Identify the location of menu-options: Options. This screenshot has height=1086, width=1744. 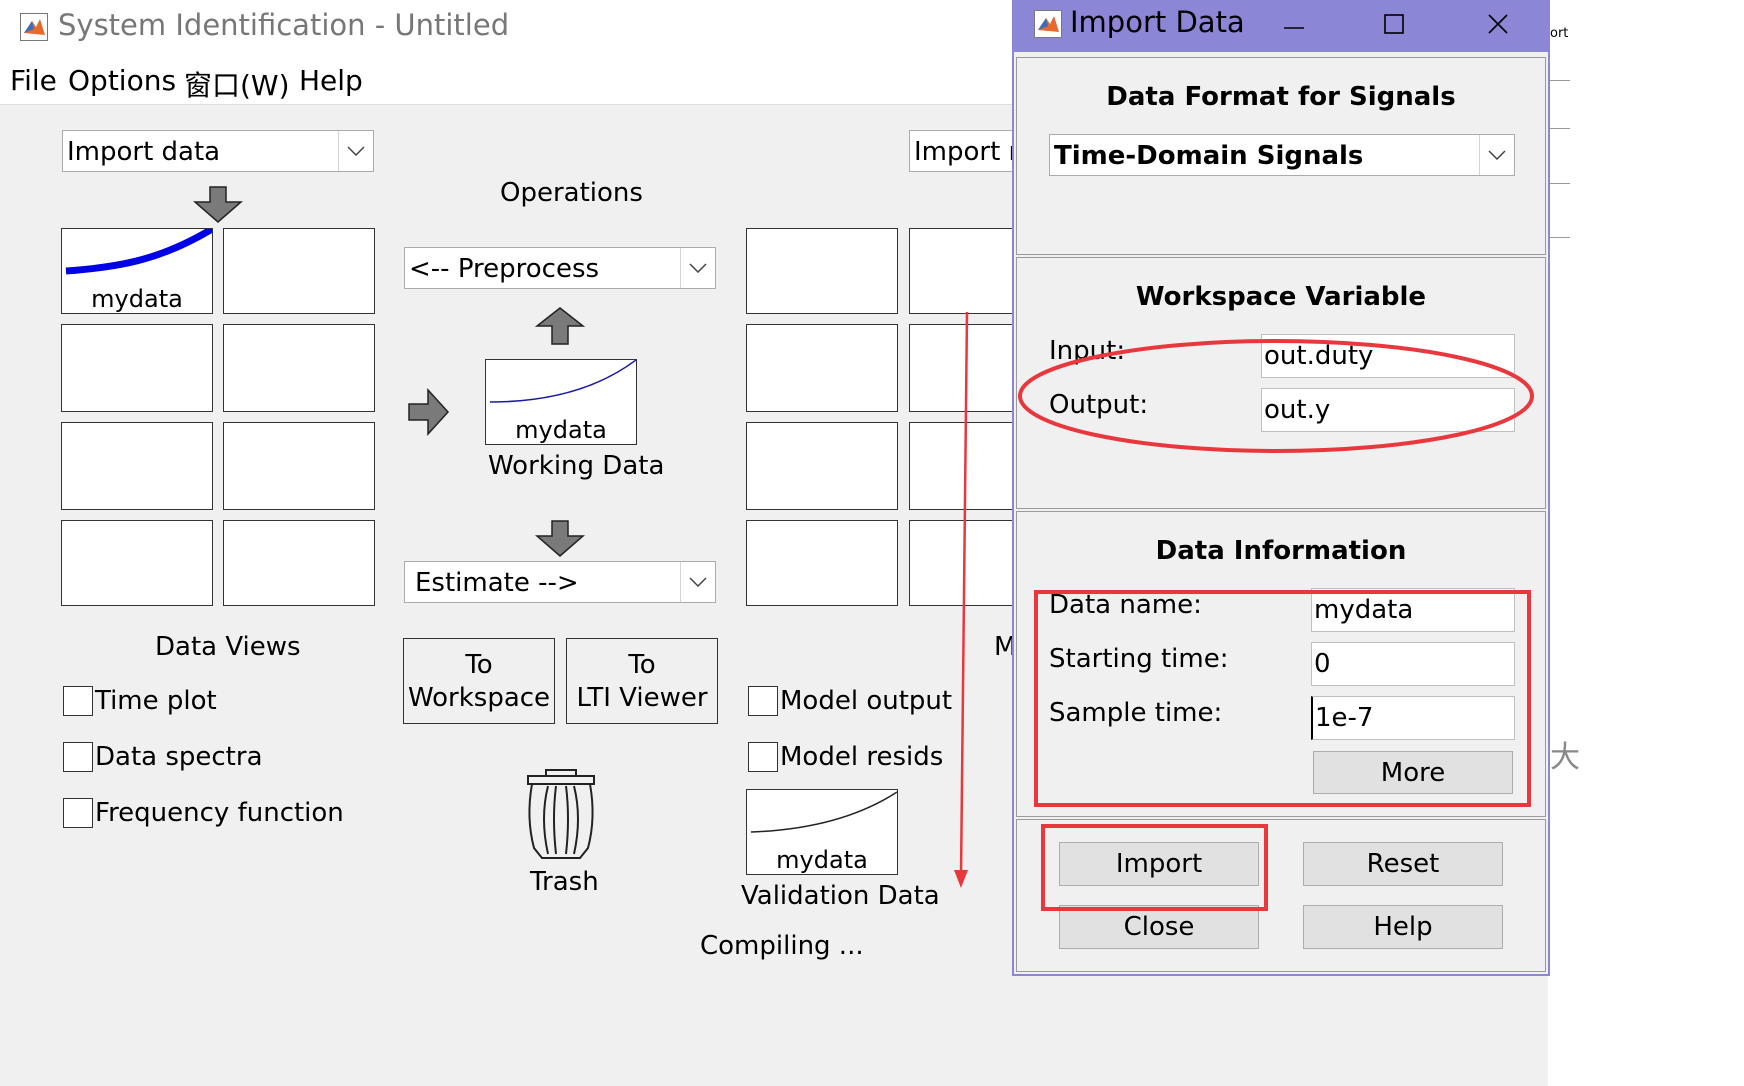
(122, 80).